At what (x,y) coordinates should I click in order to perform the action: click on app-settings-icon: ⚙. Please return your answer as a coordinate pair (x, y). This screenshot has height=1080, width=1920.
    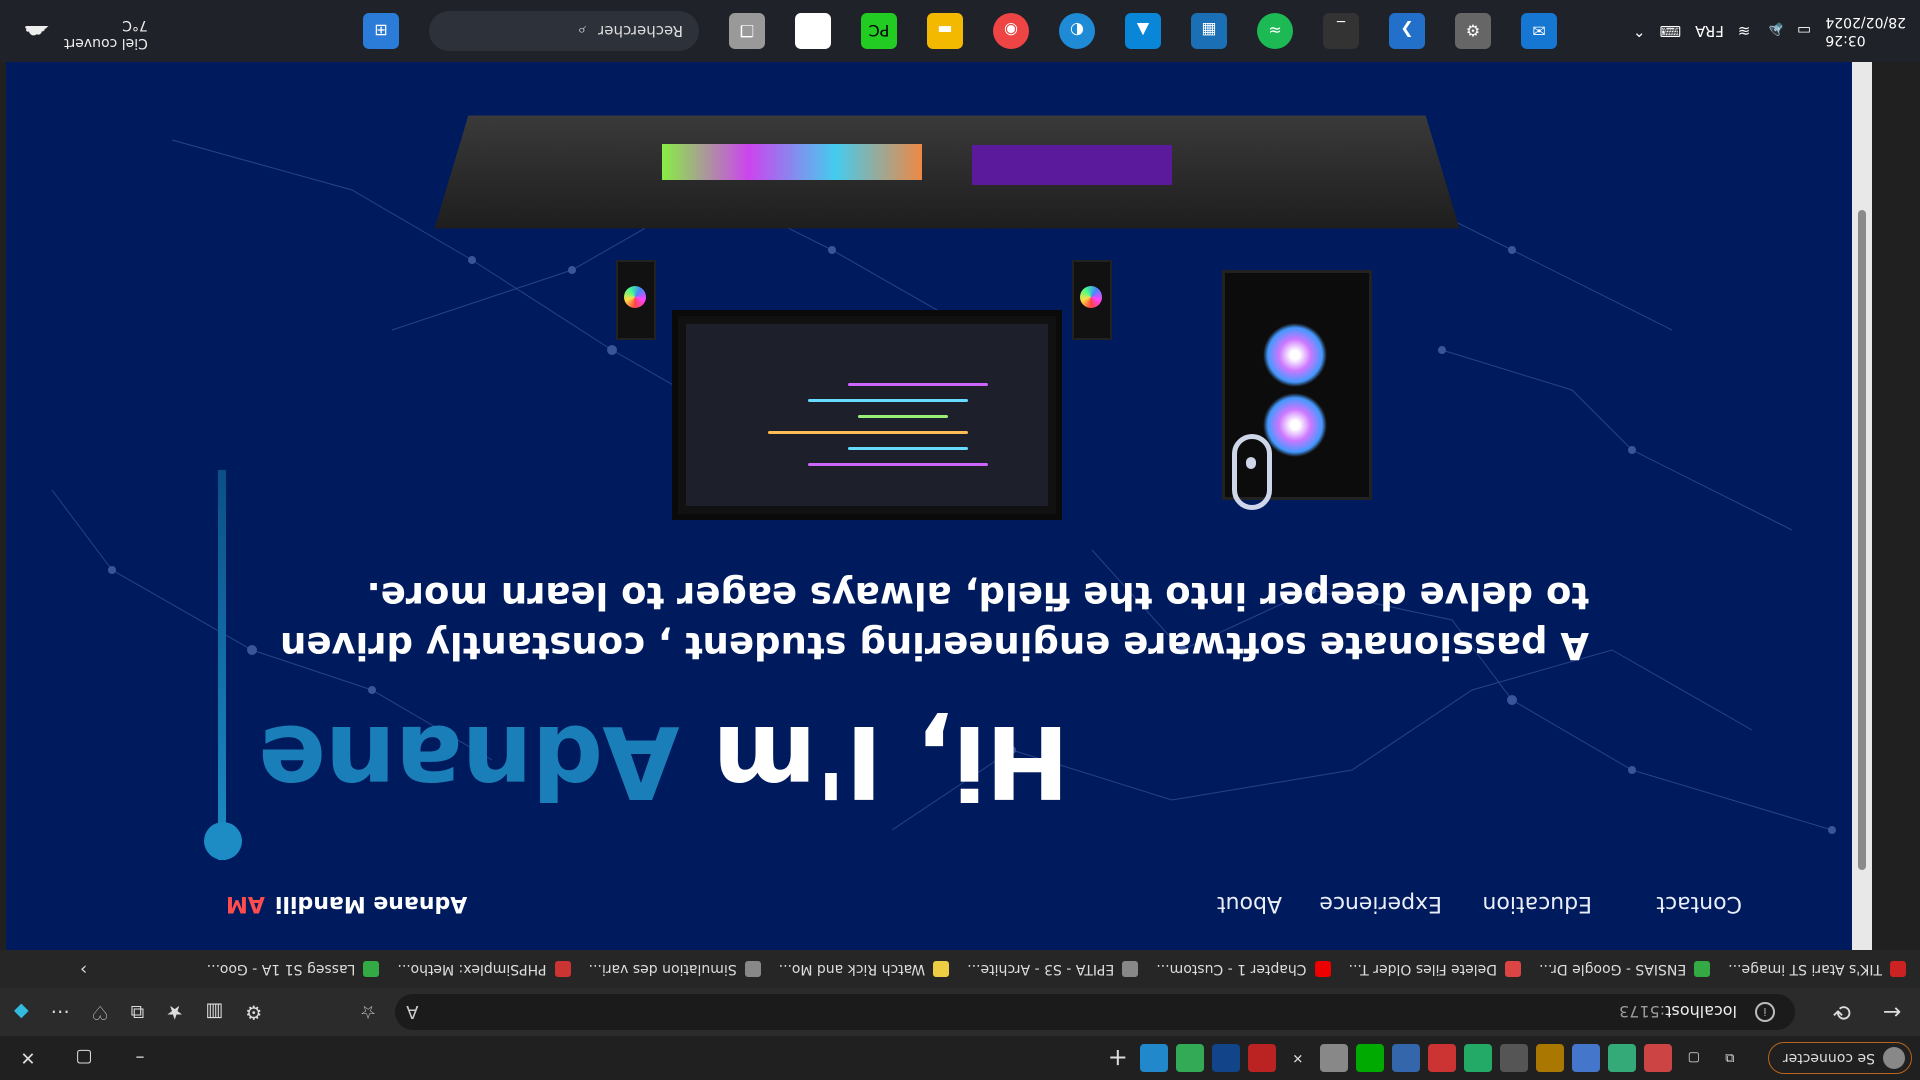
    Looking at the image, I should click on (1473, 31).